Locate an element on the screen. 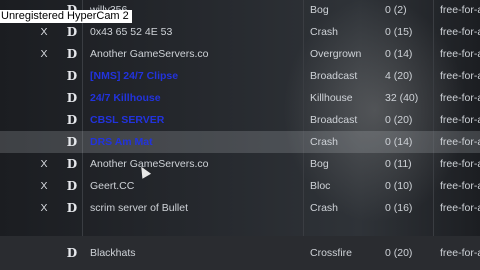  server-map: Overgrown is located at coordinates (336, 54).